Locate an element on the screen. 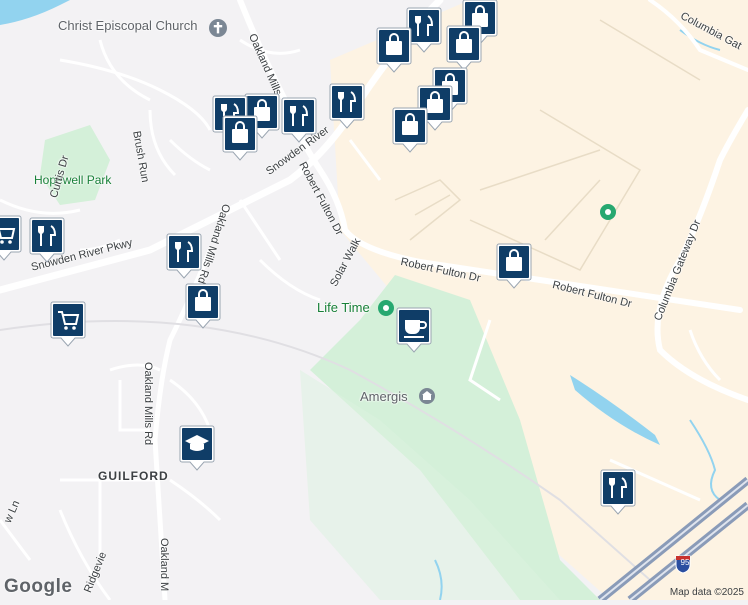  park-poi-icon is located at coordinates (608, 212).